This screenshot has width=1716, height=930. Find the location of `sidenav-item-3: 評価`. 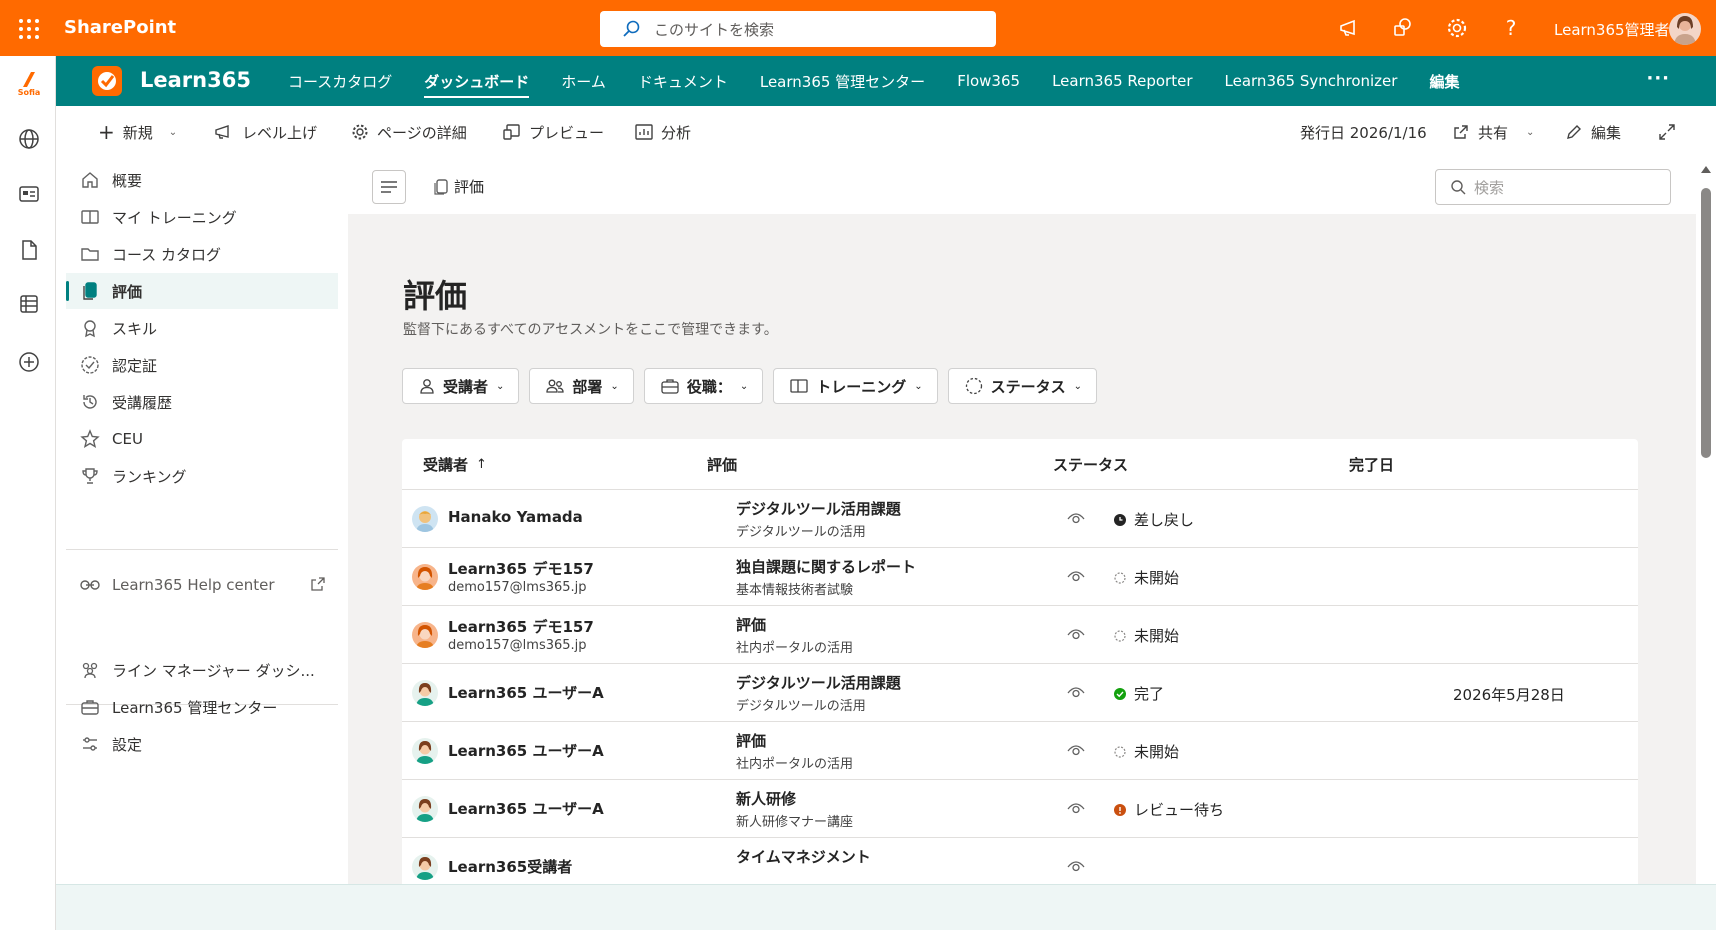

sidenav-item-3: 評価 is located at coordinates (202, 291).